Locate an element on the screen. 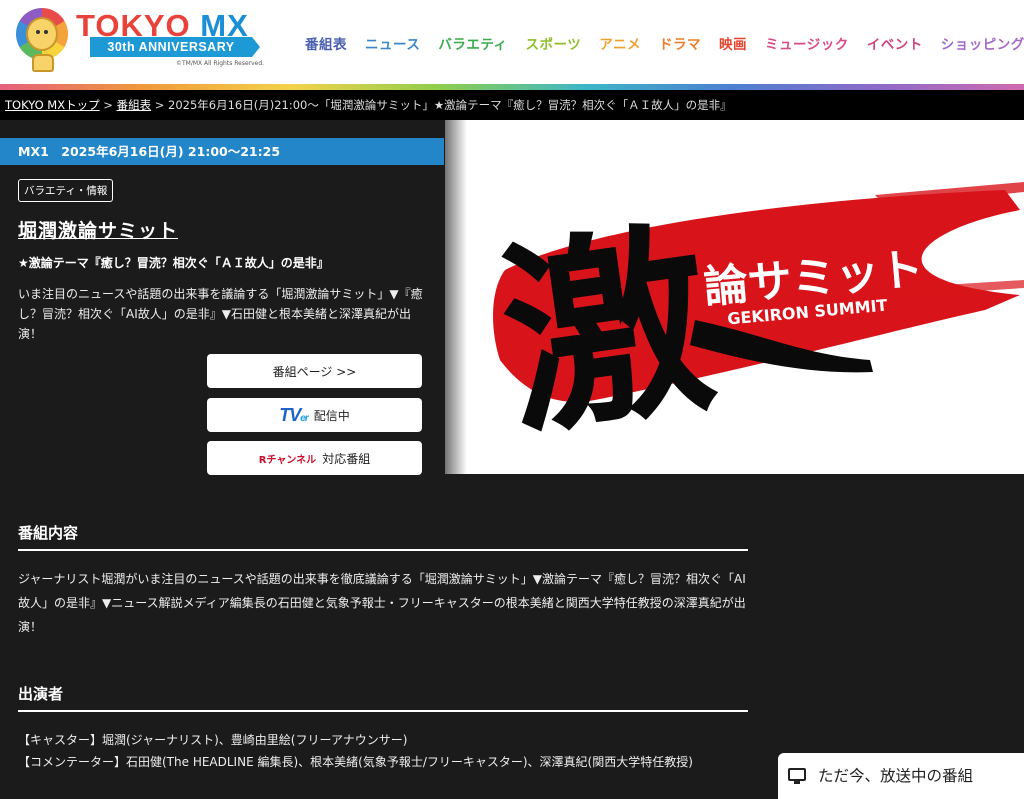 This screenshot has height=799, width=1024. tver-logo-icon: TVer is located at coordinates (294, 415).